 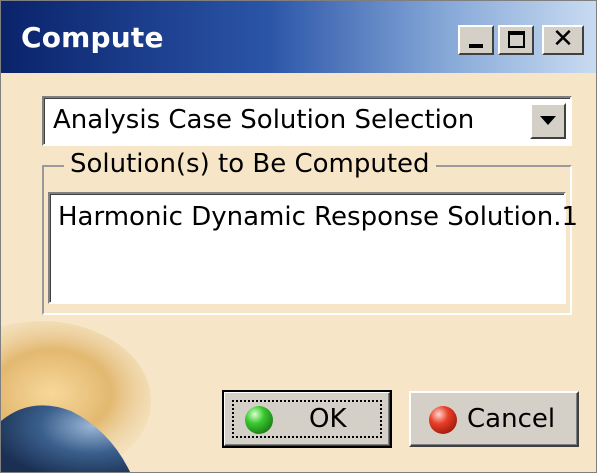 What do you see at coordinates (264, 120) in the screenshot?
I see `dropdown-selected-value: Analysis Case Solution Selection` at bounding box center [264, 120].